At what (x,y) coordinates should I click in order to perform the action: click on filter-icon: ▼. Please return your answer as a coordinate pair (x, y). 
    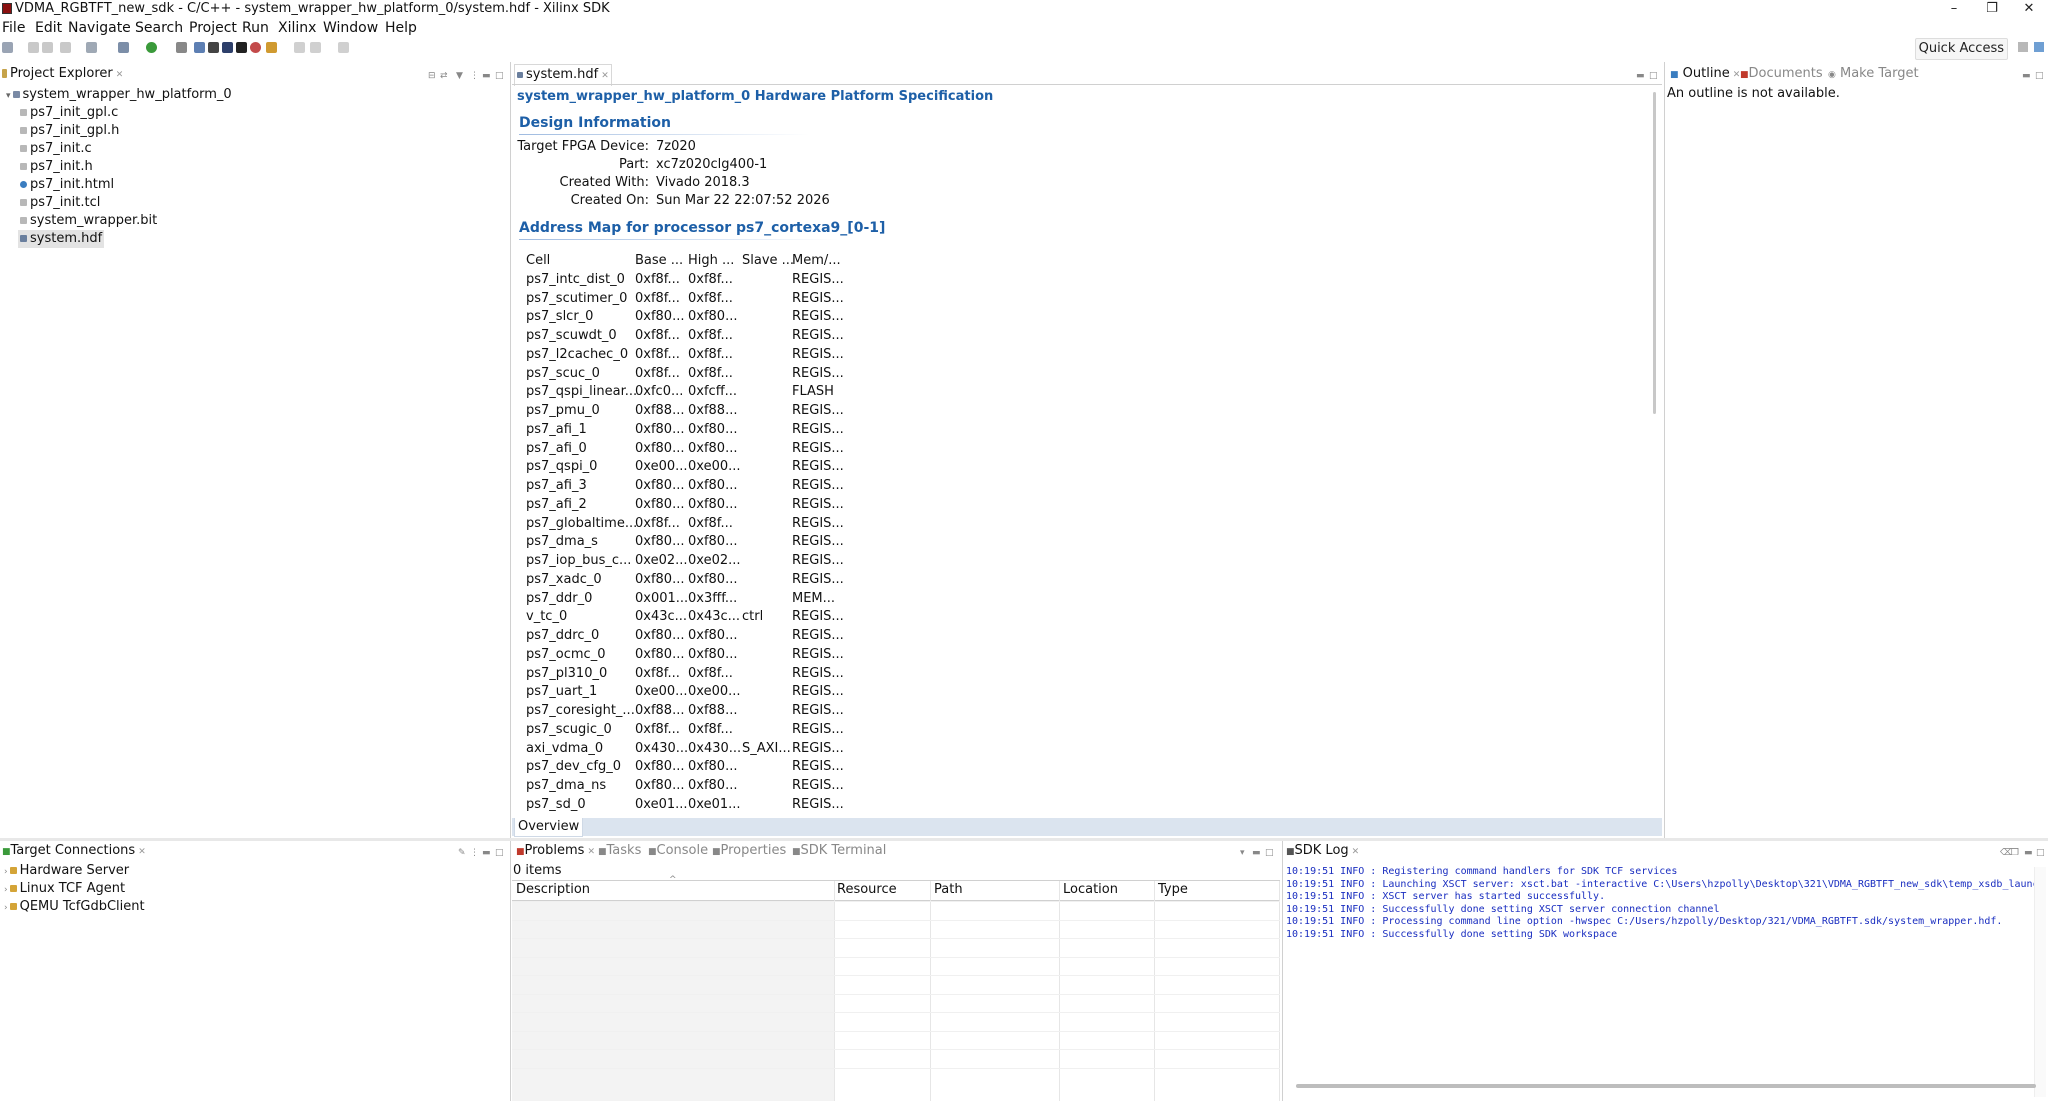
    Looking at the image, I should click on (459, 76).